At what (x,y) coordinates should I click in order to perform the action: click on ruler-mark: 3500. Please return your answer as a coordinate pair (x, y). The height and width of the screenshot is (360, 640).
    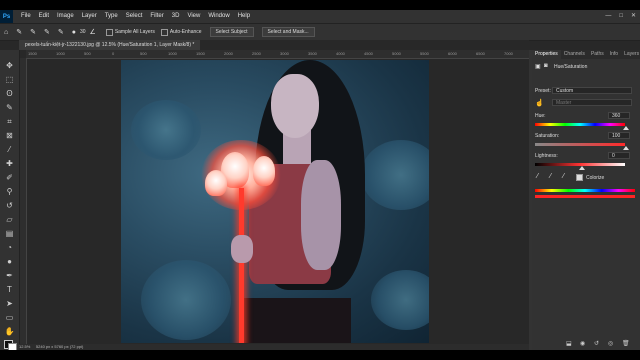
    Looking at the image, I should click on (312, 53).